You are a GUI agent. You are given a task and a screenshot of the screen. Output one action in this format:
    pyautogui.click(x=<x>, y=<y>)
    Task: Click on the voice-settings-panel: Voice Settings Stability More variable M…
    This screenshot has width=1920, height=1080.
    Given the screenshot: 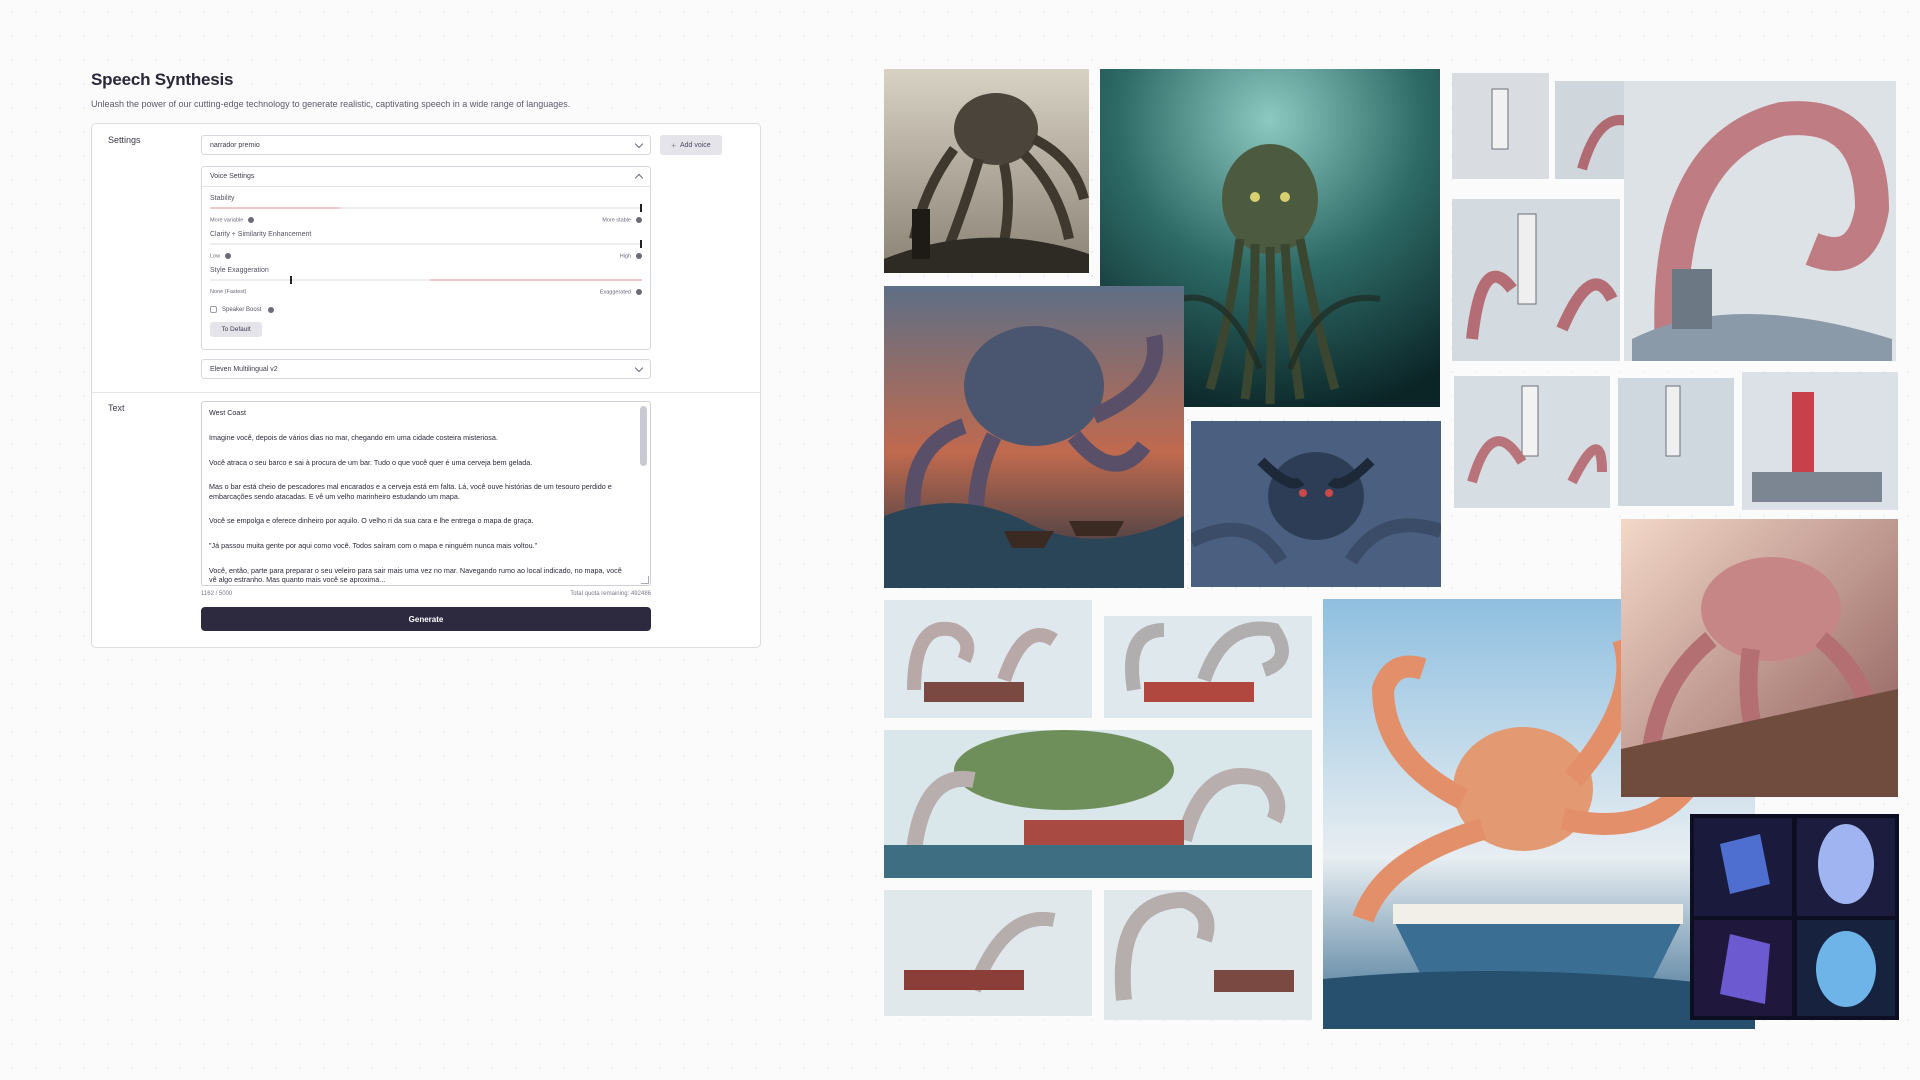 What is the action you would take?
    pyautogui.click(x=426, y=258)
    